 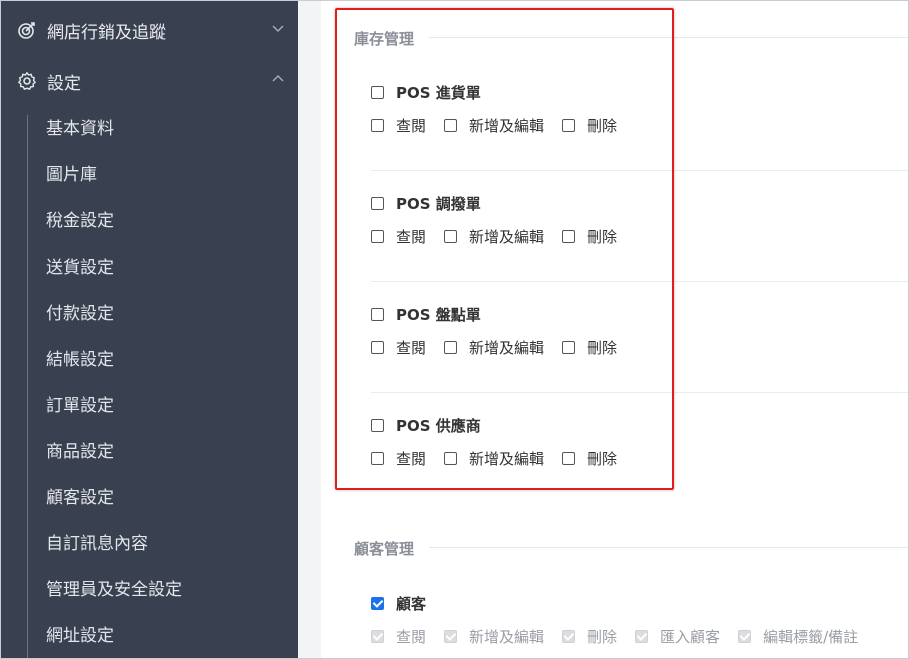 What do you see at coordinates (623, 636) in the screenshot?
I see `perm-options-row: 查閱 新增及編輯 刪除 匯入顧客 編輯標籤/備註` at bounding box center [623, 636].